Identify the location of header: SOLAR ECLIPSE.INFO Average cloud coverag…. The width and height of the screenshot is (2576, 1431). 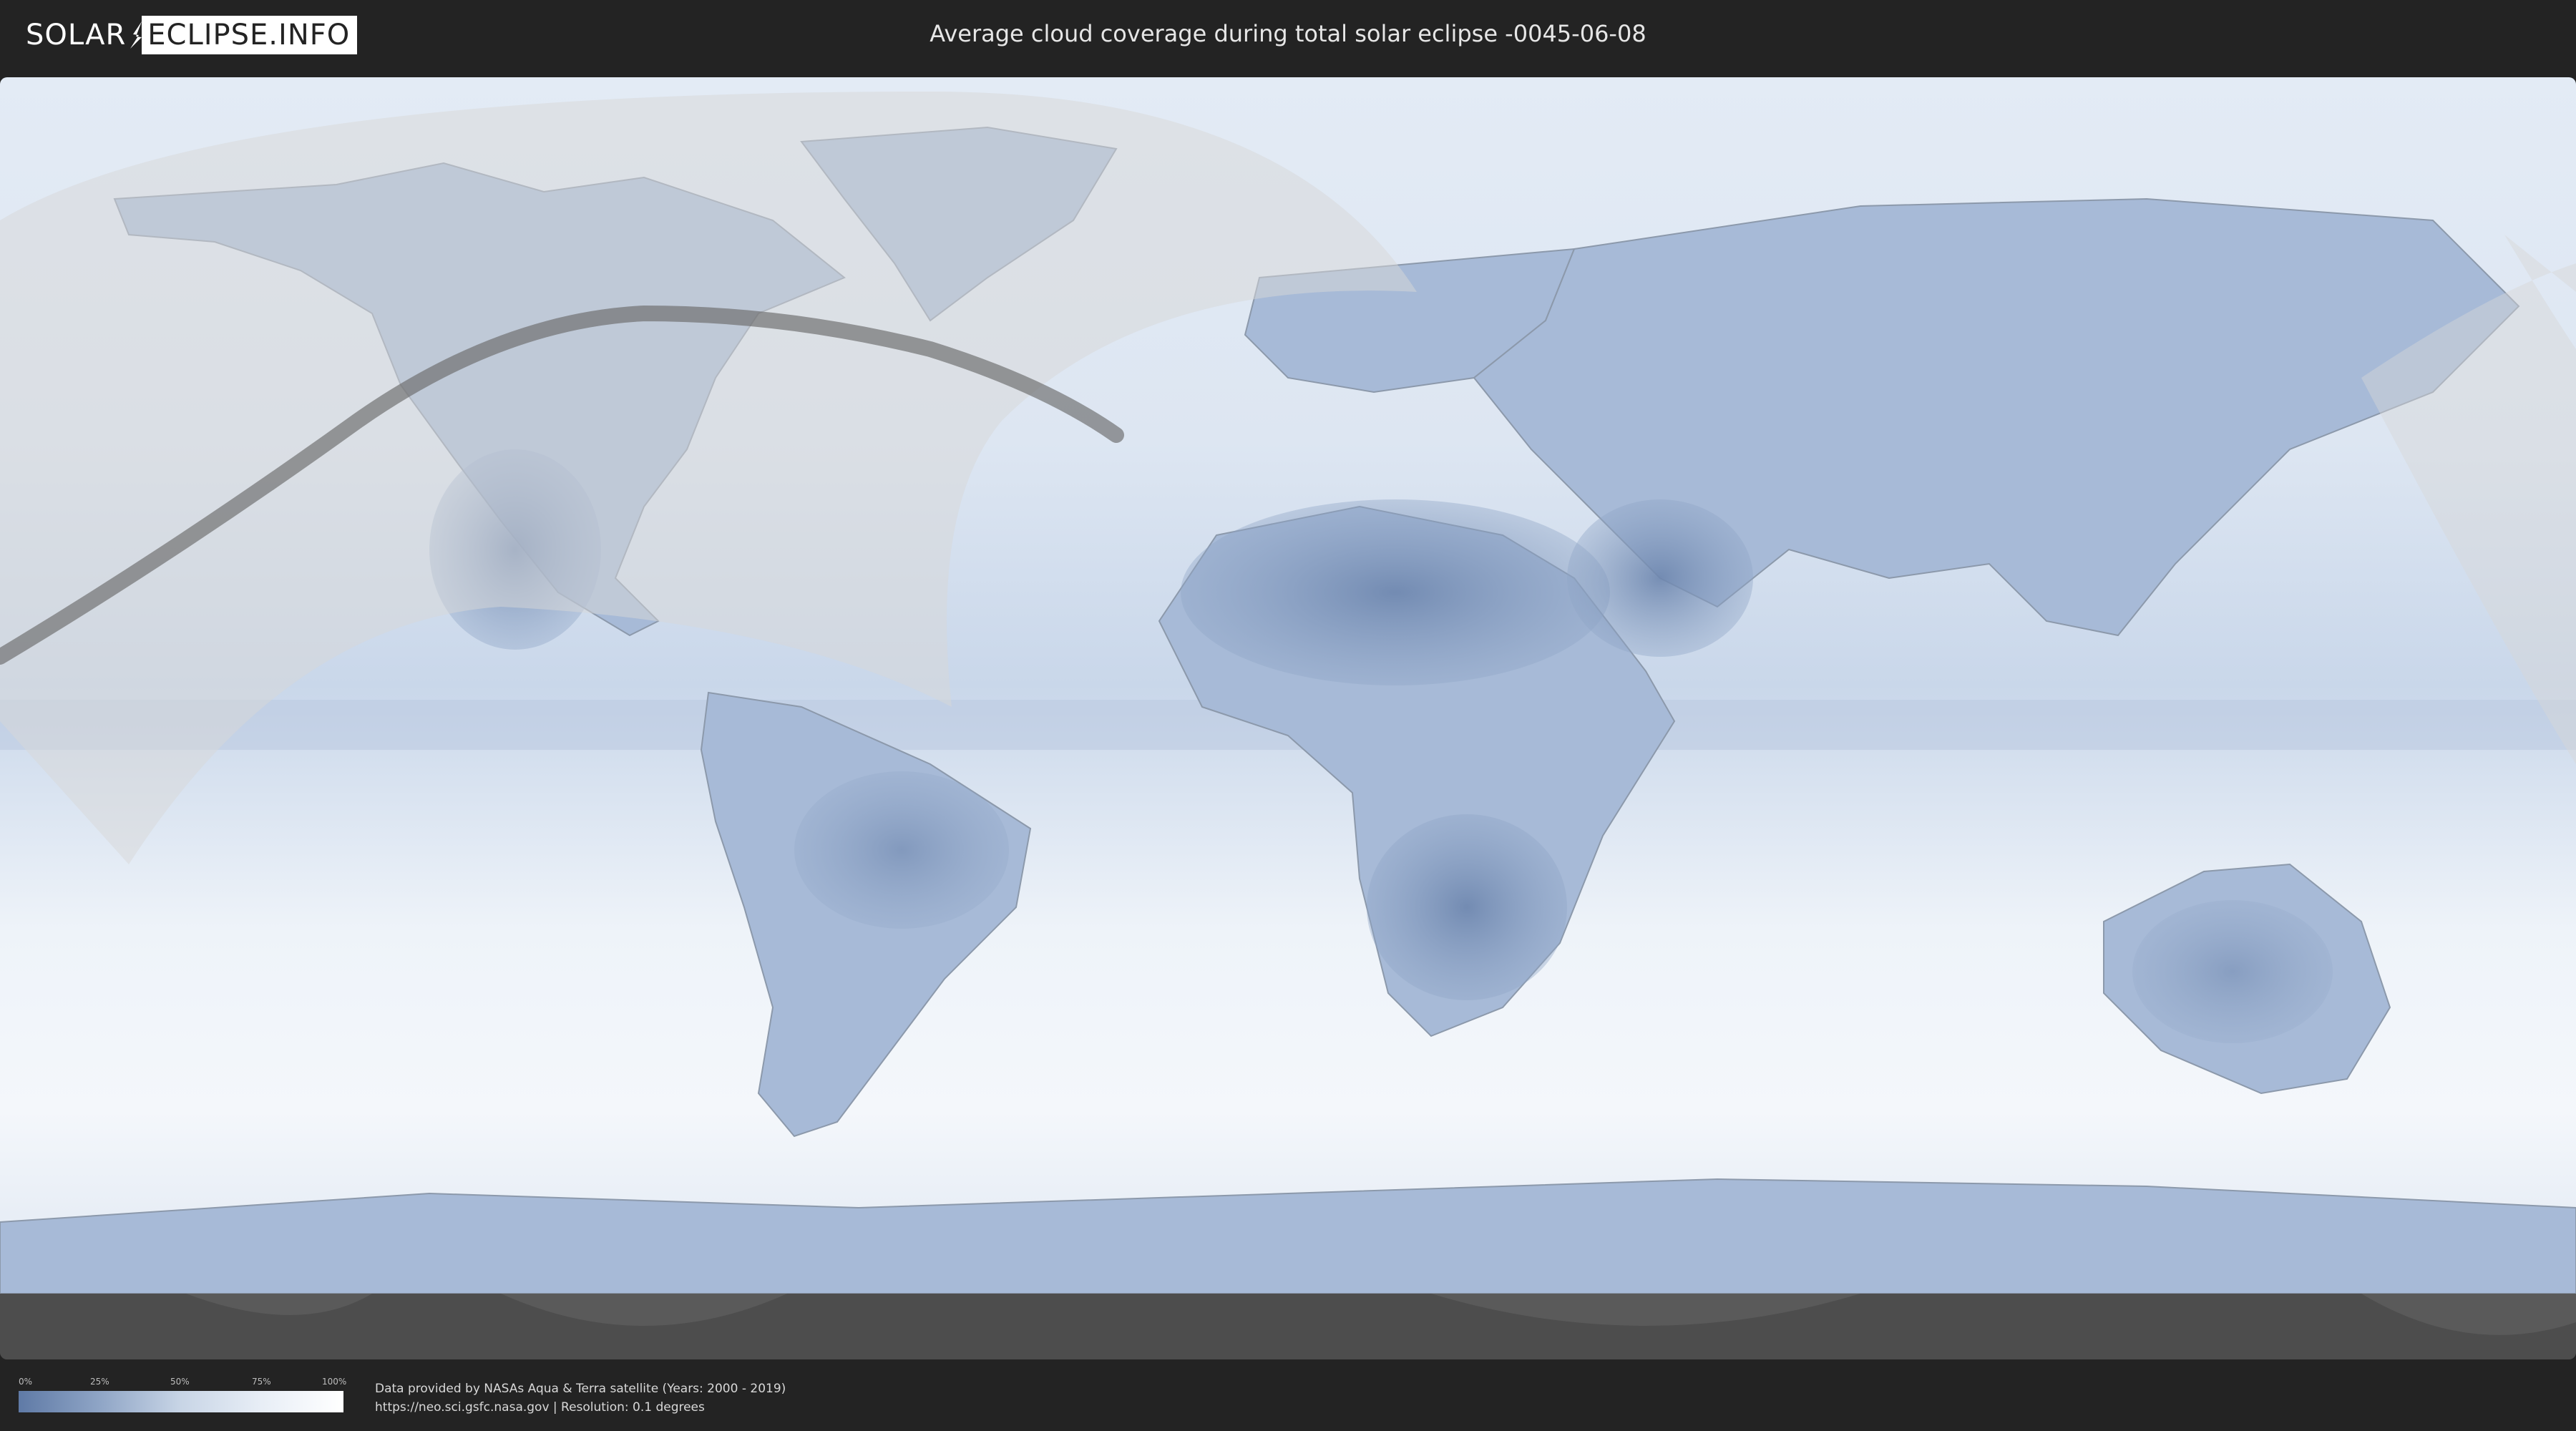
(1288, 35).